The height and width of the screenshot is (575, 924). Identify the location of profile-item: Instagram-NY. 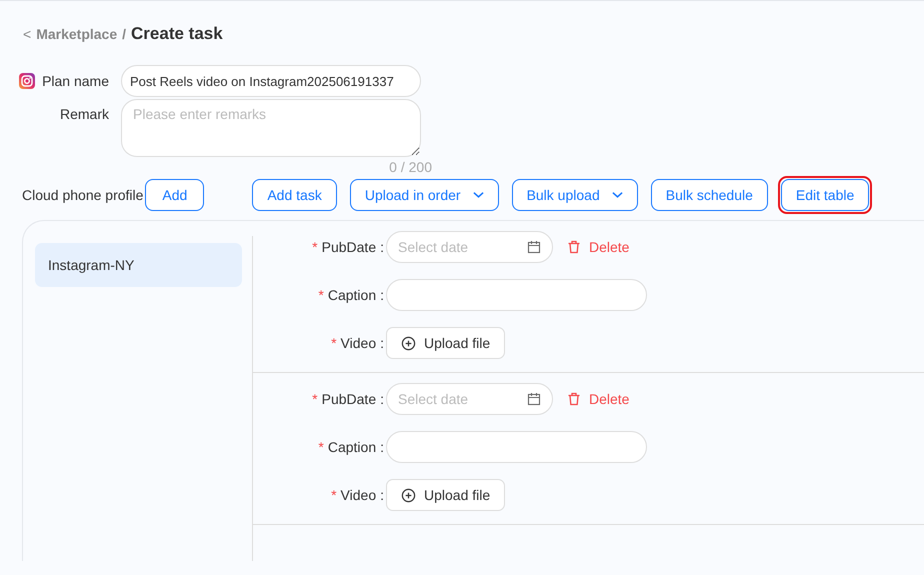
(138, 265).